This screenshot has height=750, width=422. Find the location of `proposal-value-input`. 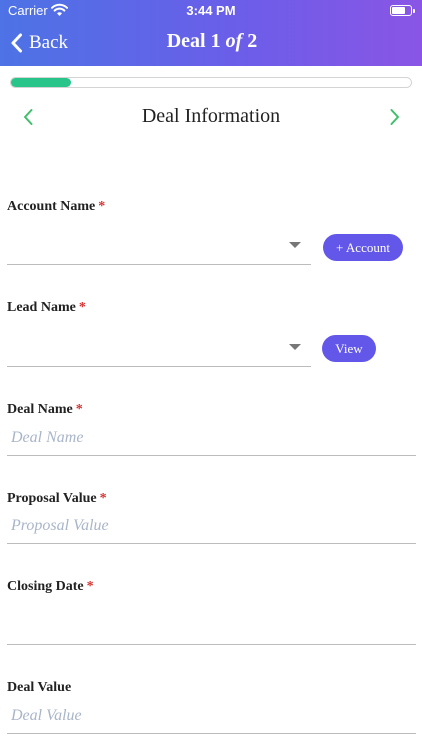

proposal-value-input is located at coordinates (211, 525).